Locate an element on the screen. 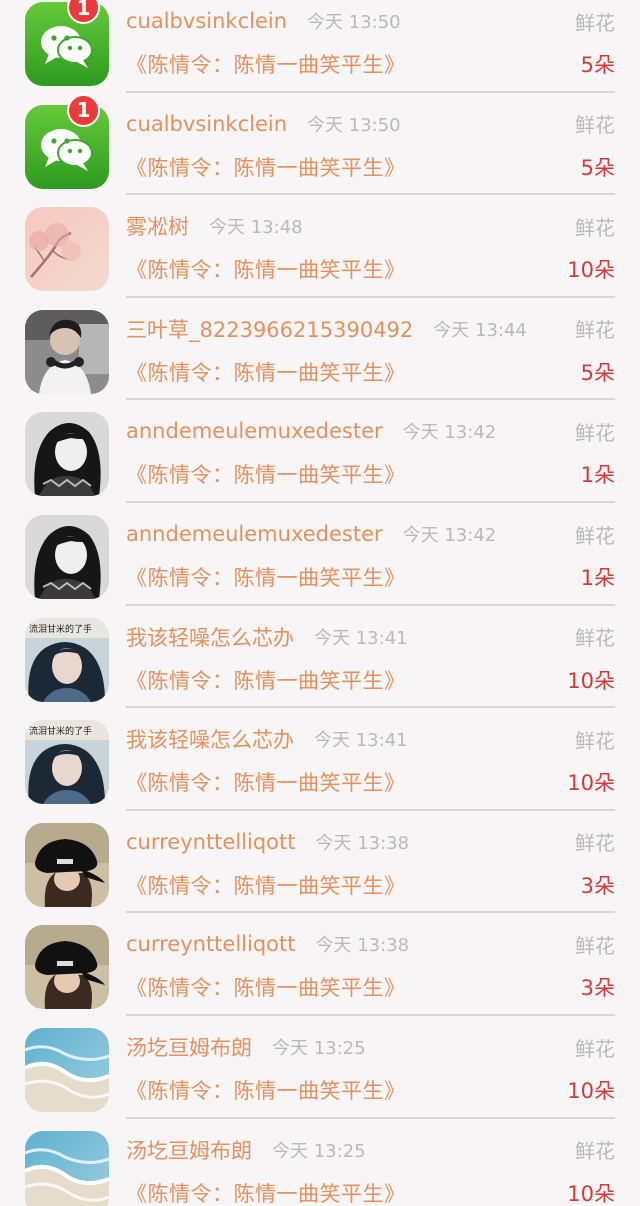 The width and height of the screenshot is (640, 1206). svg-text: 流泪甘米的了手 is located at coordinates (60, 731).